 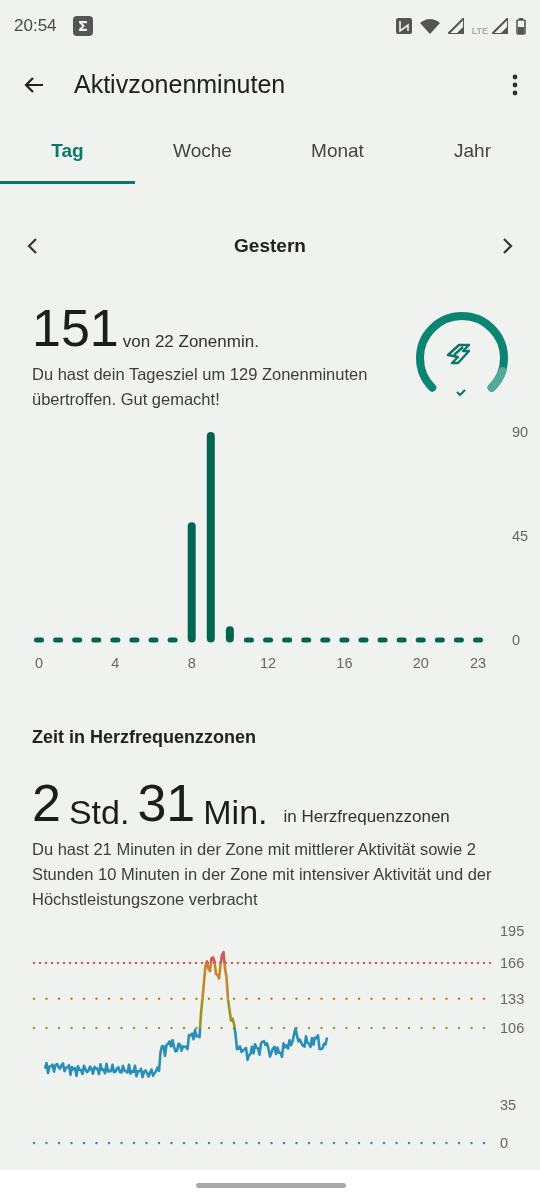 What do you see at coordinates (67, 153) in the screenshot?
I see `tab: Tag` at bounding box center [67, 153].